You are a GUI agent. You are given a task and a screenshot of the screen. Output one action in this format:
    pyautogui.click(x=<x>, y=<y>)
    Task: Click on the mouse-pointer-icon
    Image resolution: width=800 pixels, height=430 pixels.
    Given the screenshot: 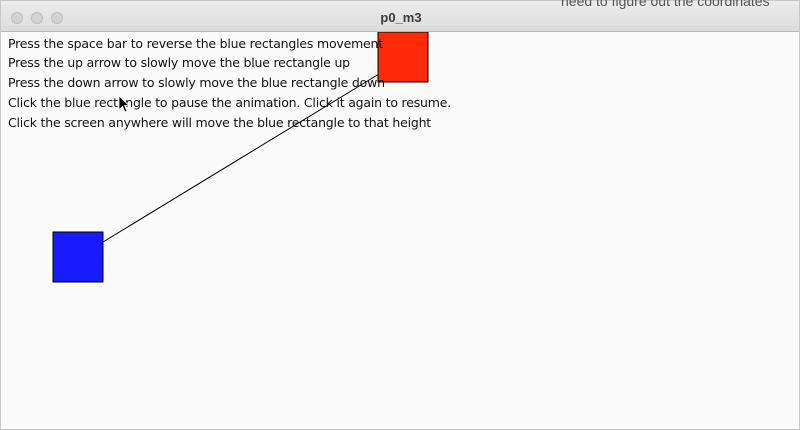 What is the action you would take?
    pyautogui.click(x=124, y=104)
    